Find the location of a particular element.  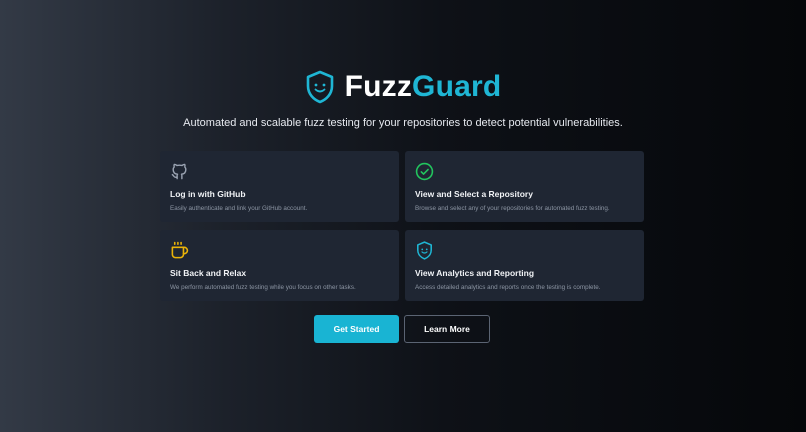

check-circle-icon is located at coordinates (424, 171).